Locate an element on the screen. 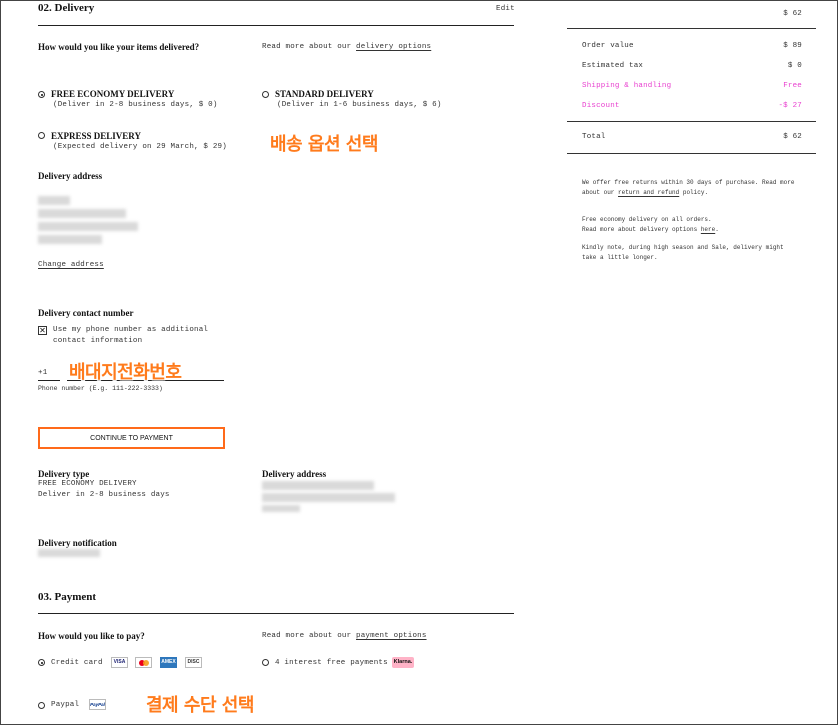 The height and width of the screenshot is (725, 838). change-address-link: Change address is located at coordinates (71, 265).